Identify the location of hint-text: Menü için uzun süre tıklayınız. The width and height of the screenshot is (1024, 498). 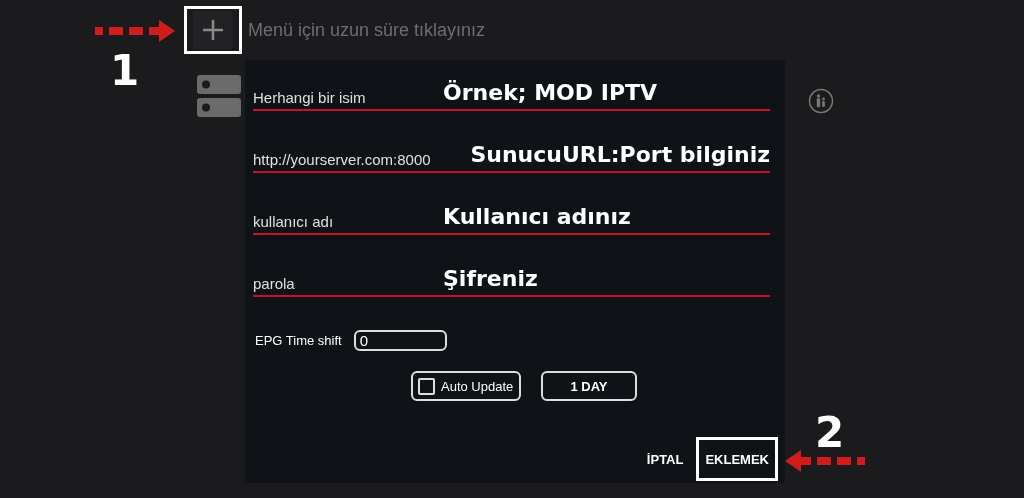
(367, 30).